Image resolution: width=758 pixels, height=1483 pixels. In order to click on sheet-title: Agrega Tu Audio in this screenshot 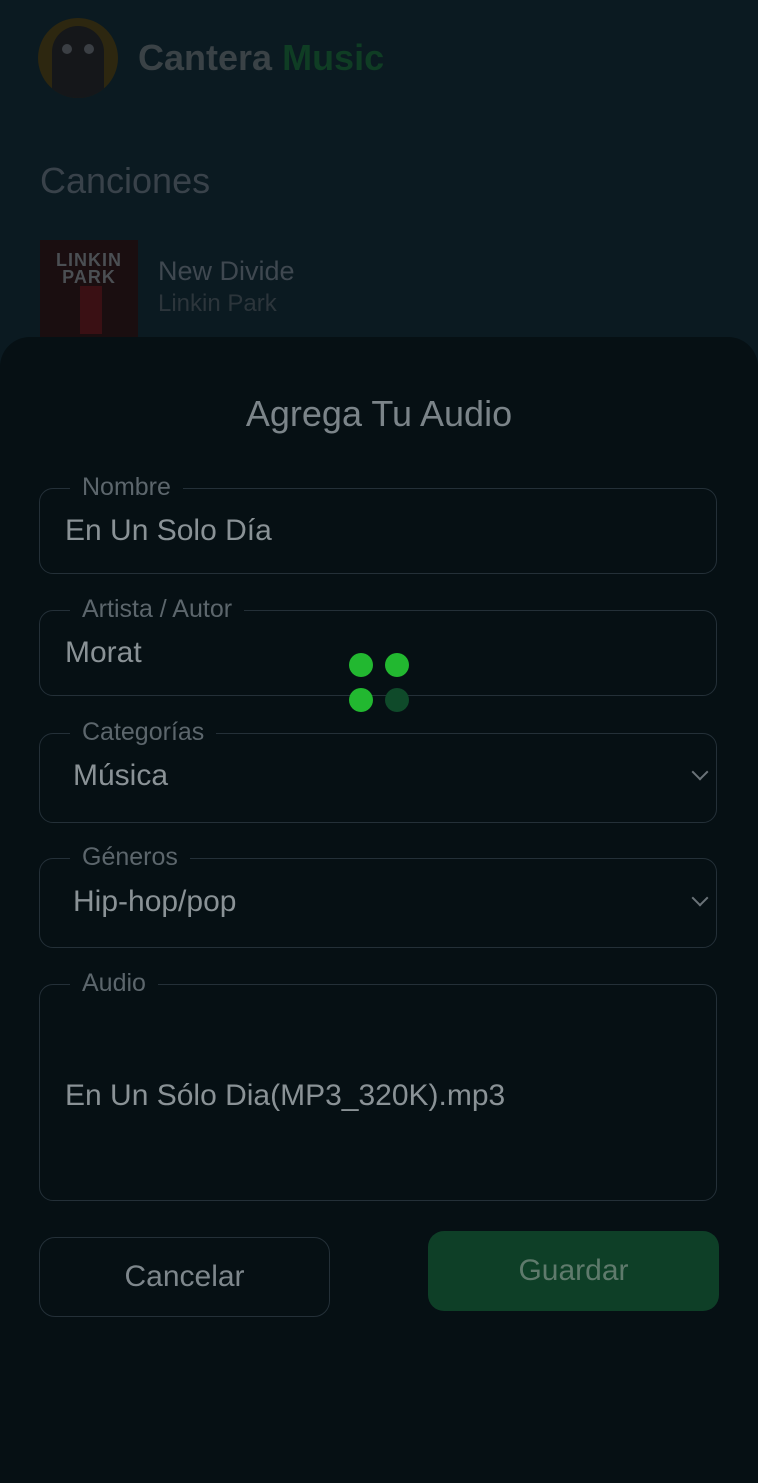, I will do `click(379, 413)`.